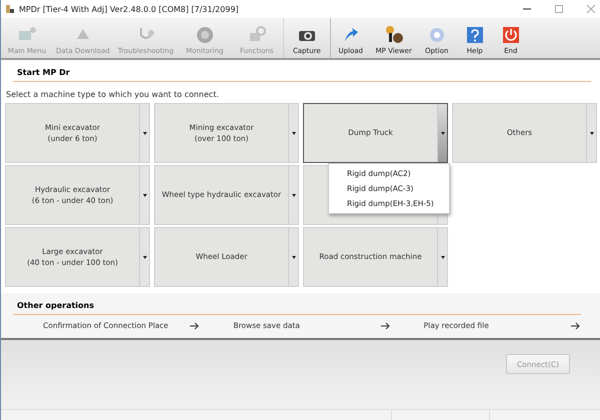  I want to click on maximize-icon, so click(559, 9).